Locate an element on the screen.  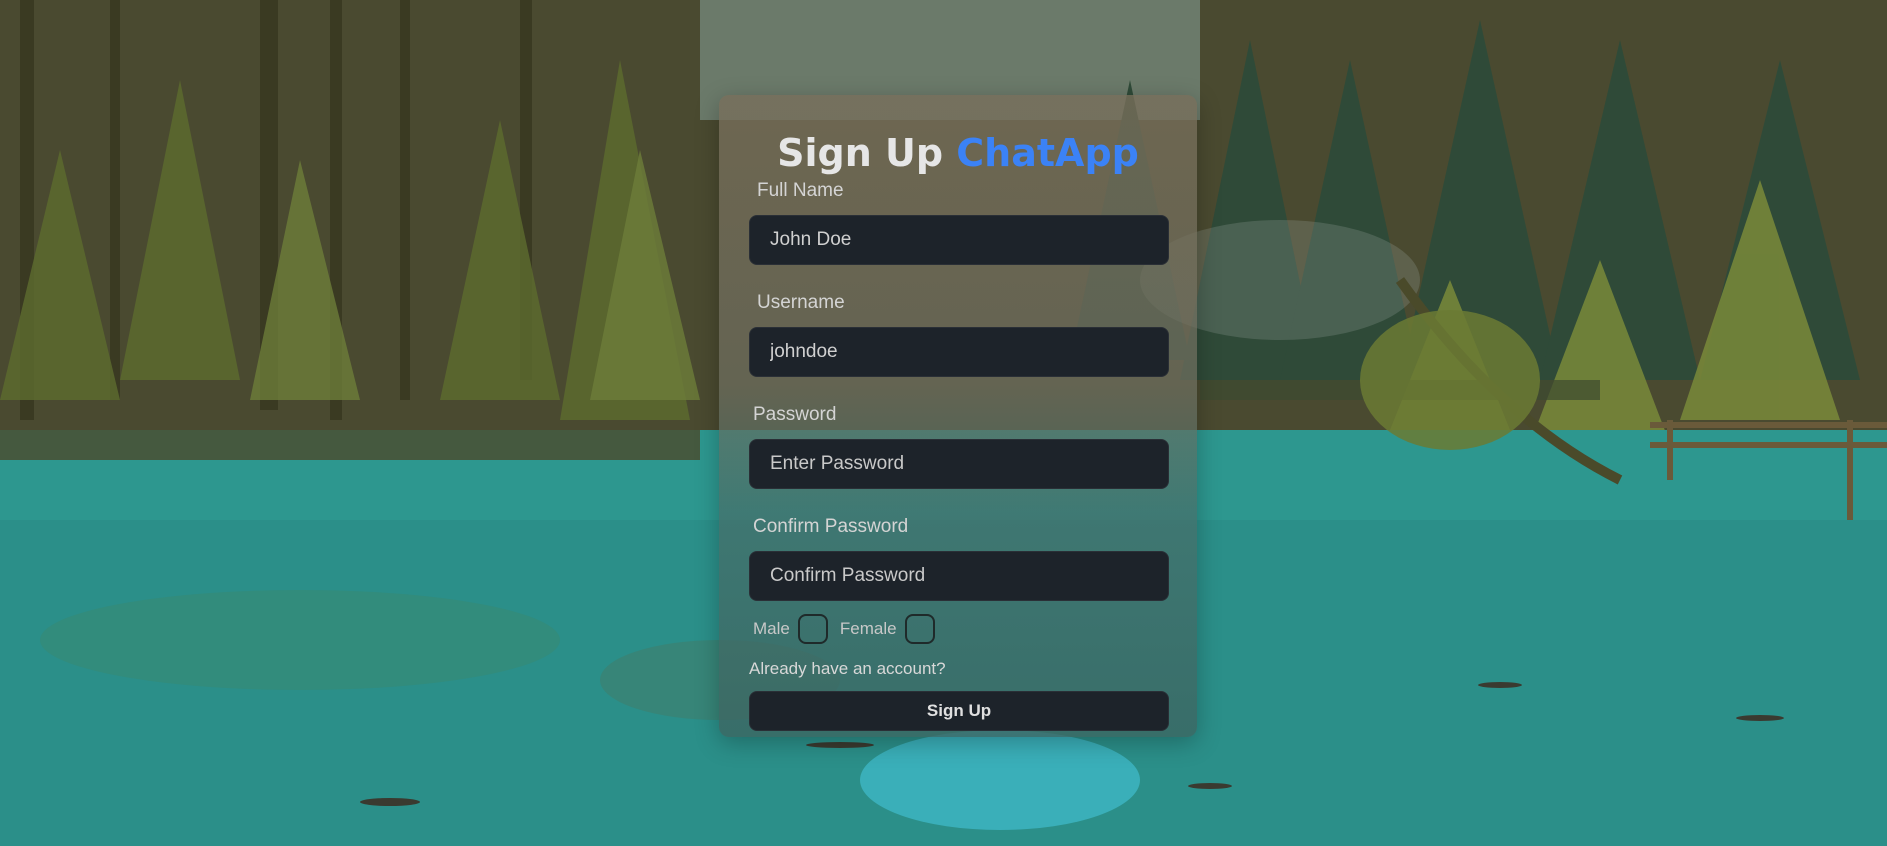
username-input is located at coordinates (959, 352).